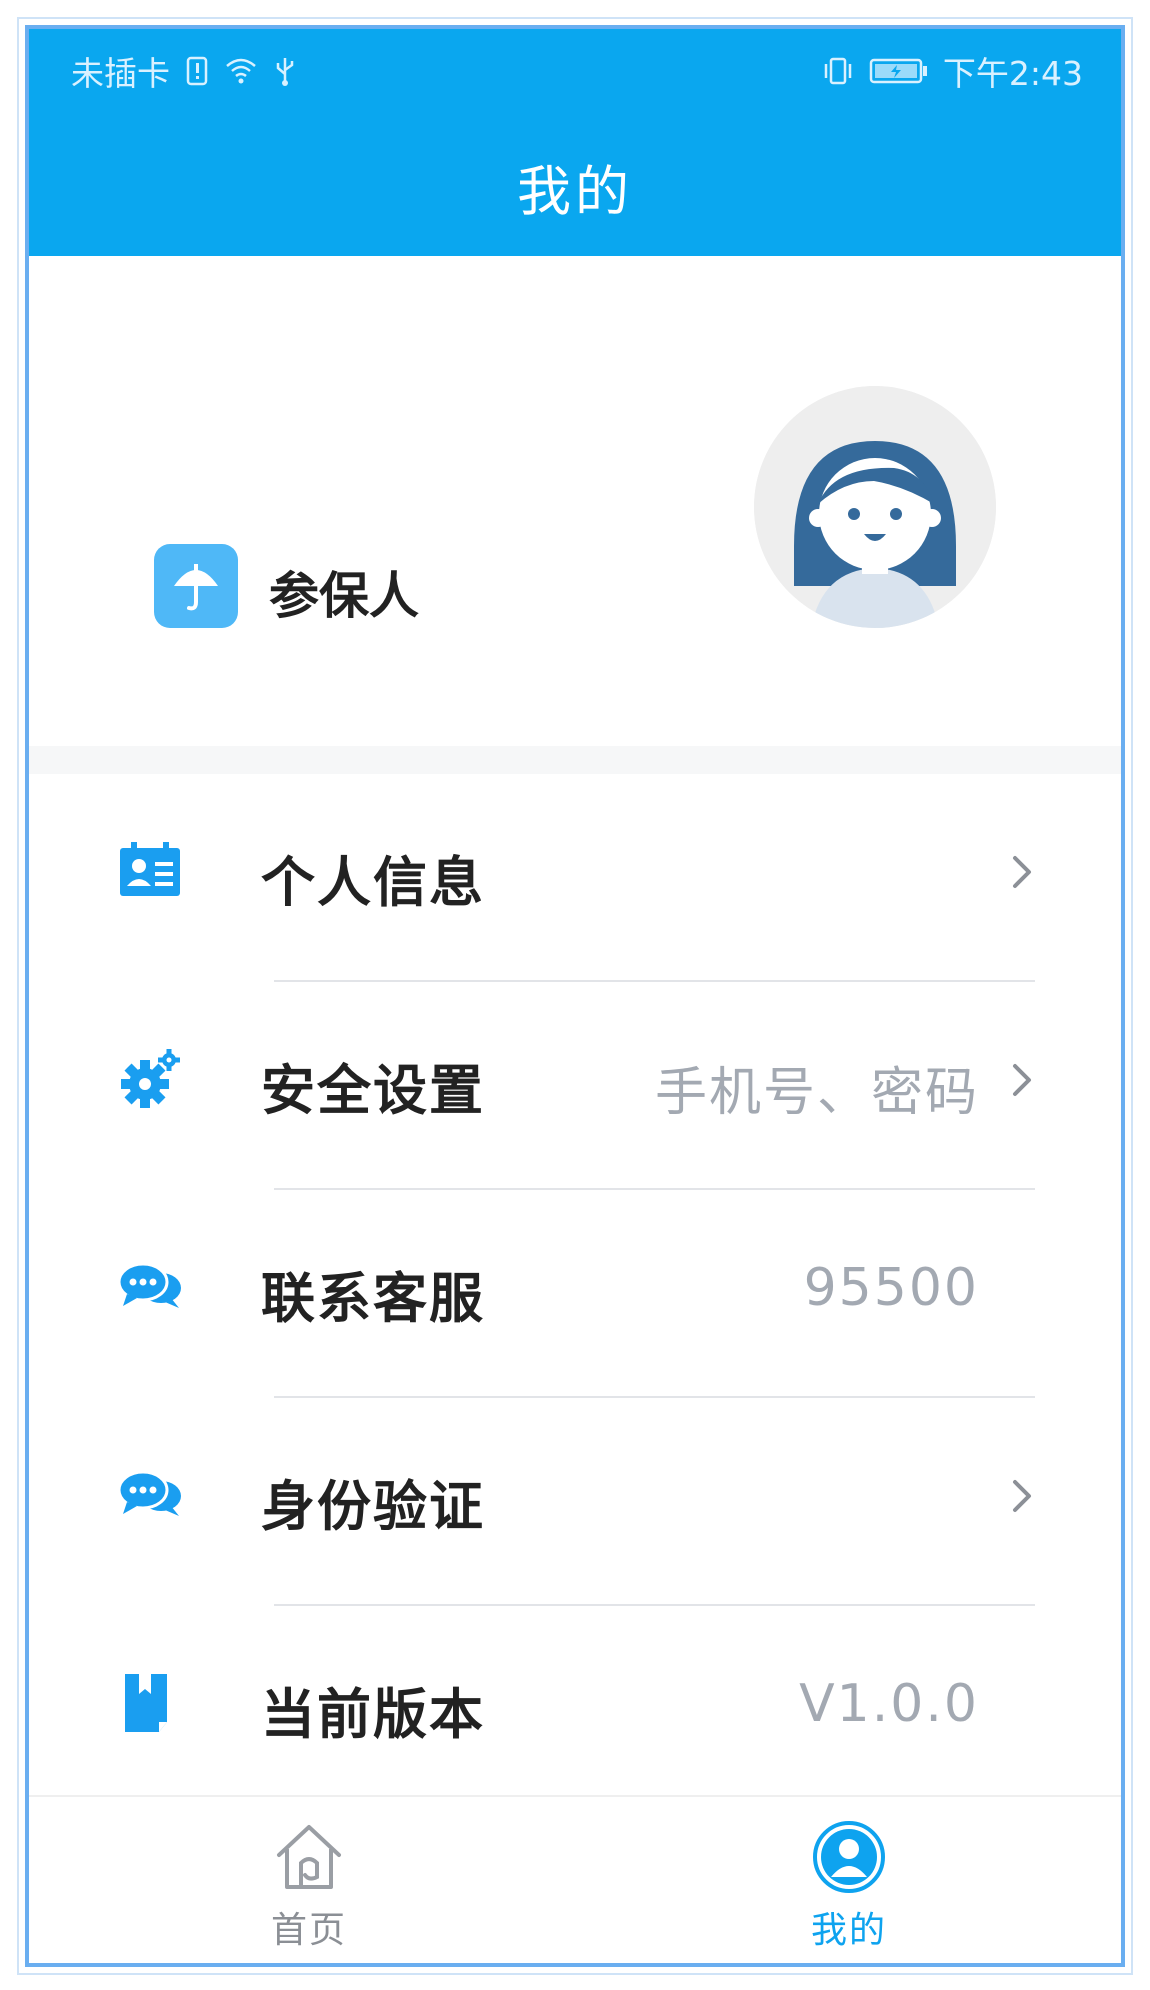 The height and width of the screenshot is (1990, 1150). What do you see at coordinates (196, 586) in the screenshot?
I see `umbrella-icon` at bounding box center [196, 586].